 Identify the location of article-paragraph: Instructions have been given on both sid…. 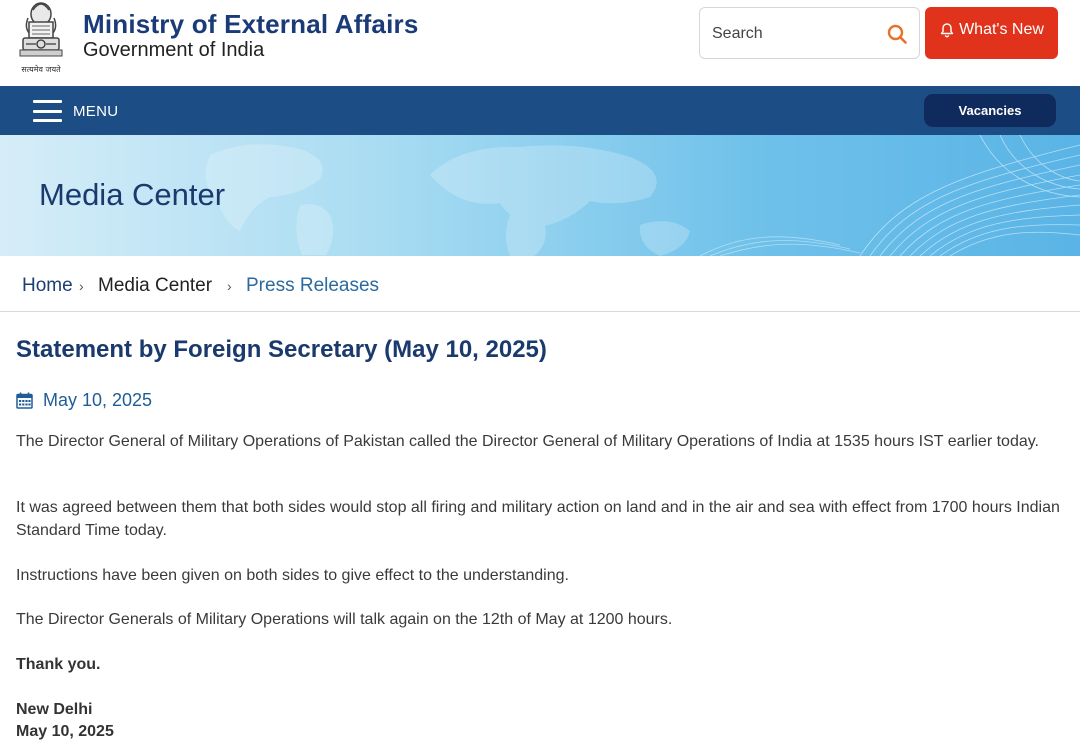
(292, 575).